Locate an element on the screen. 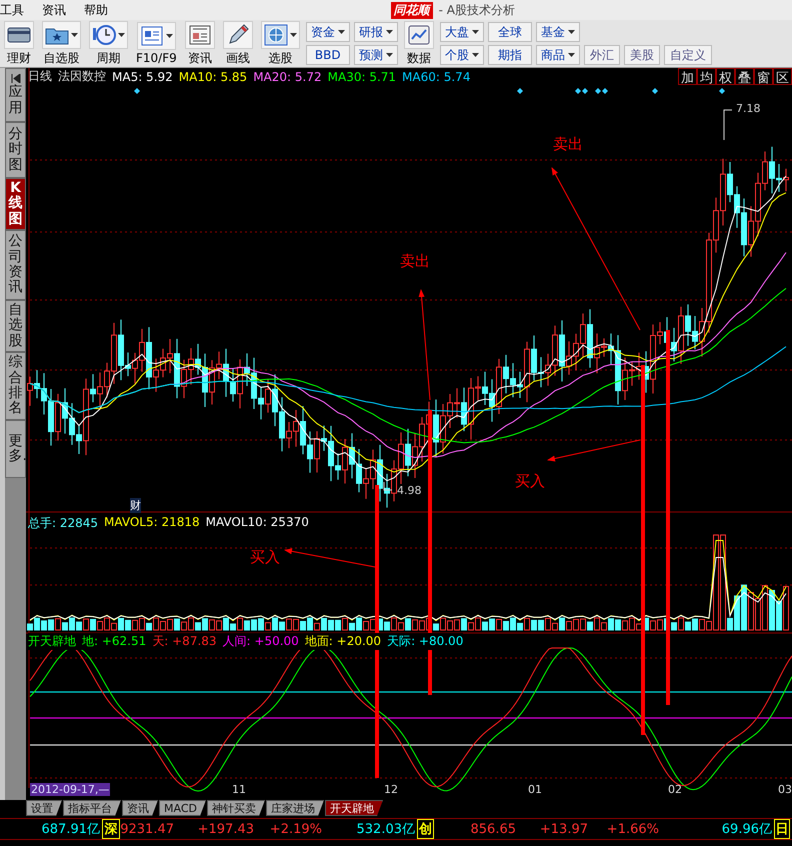 The image size is (792, 846). axis-label: 01 is located at coordinates (535, 789).